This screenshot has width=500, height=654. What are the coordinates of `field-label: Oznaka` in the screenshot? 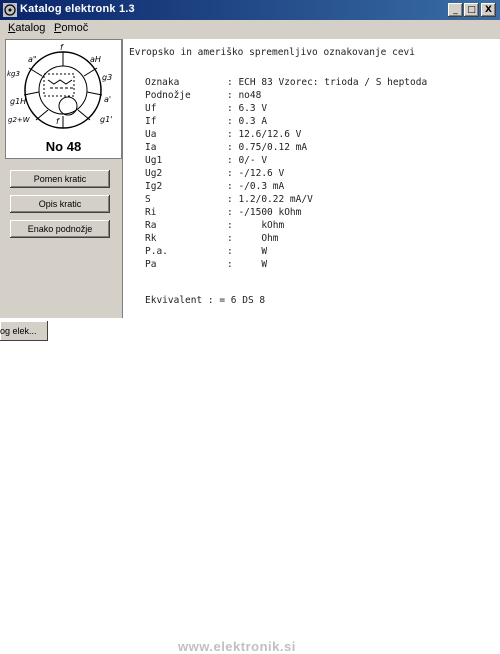 It's located at (162, 82).